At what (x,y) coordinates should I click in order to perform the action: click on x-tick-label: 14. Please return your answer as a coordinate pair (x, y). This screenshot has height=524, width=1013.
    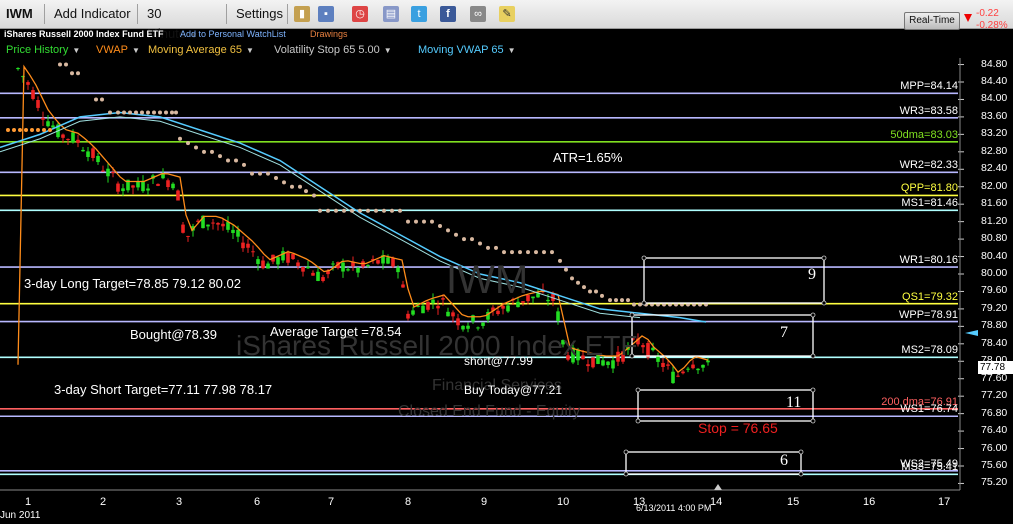
    Looking at the image, I should click on (716, 502).